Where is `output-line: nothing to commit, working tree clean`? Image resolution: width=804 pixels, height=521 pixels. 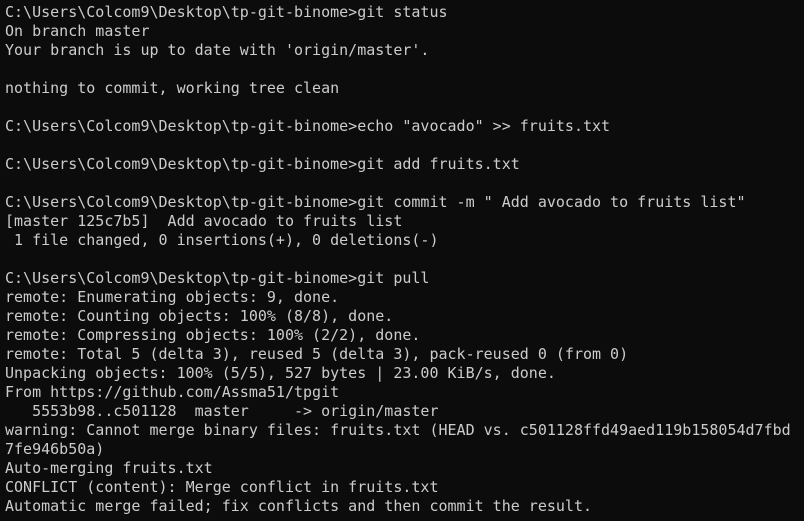 output-line: nothing to commit, working tree clean is located at coordinates (172, 88).